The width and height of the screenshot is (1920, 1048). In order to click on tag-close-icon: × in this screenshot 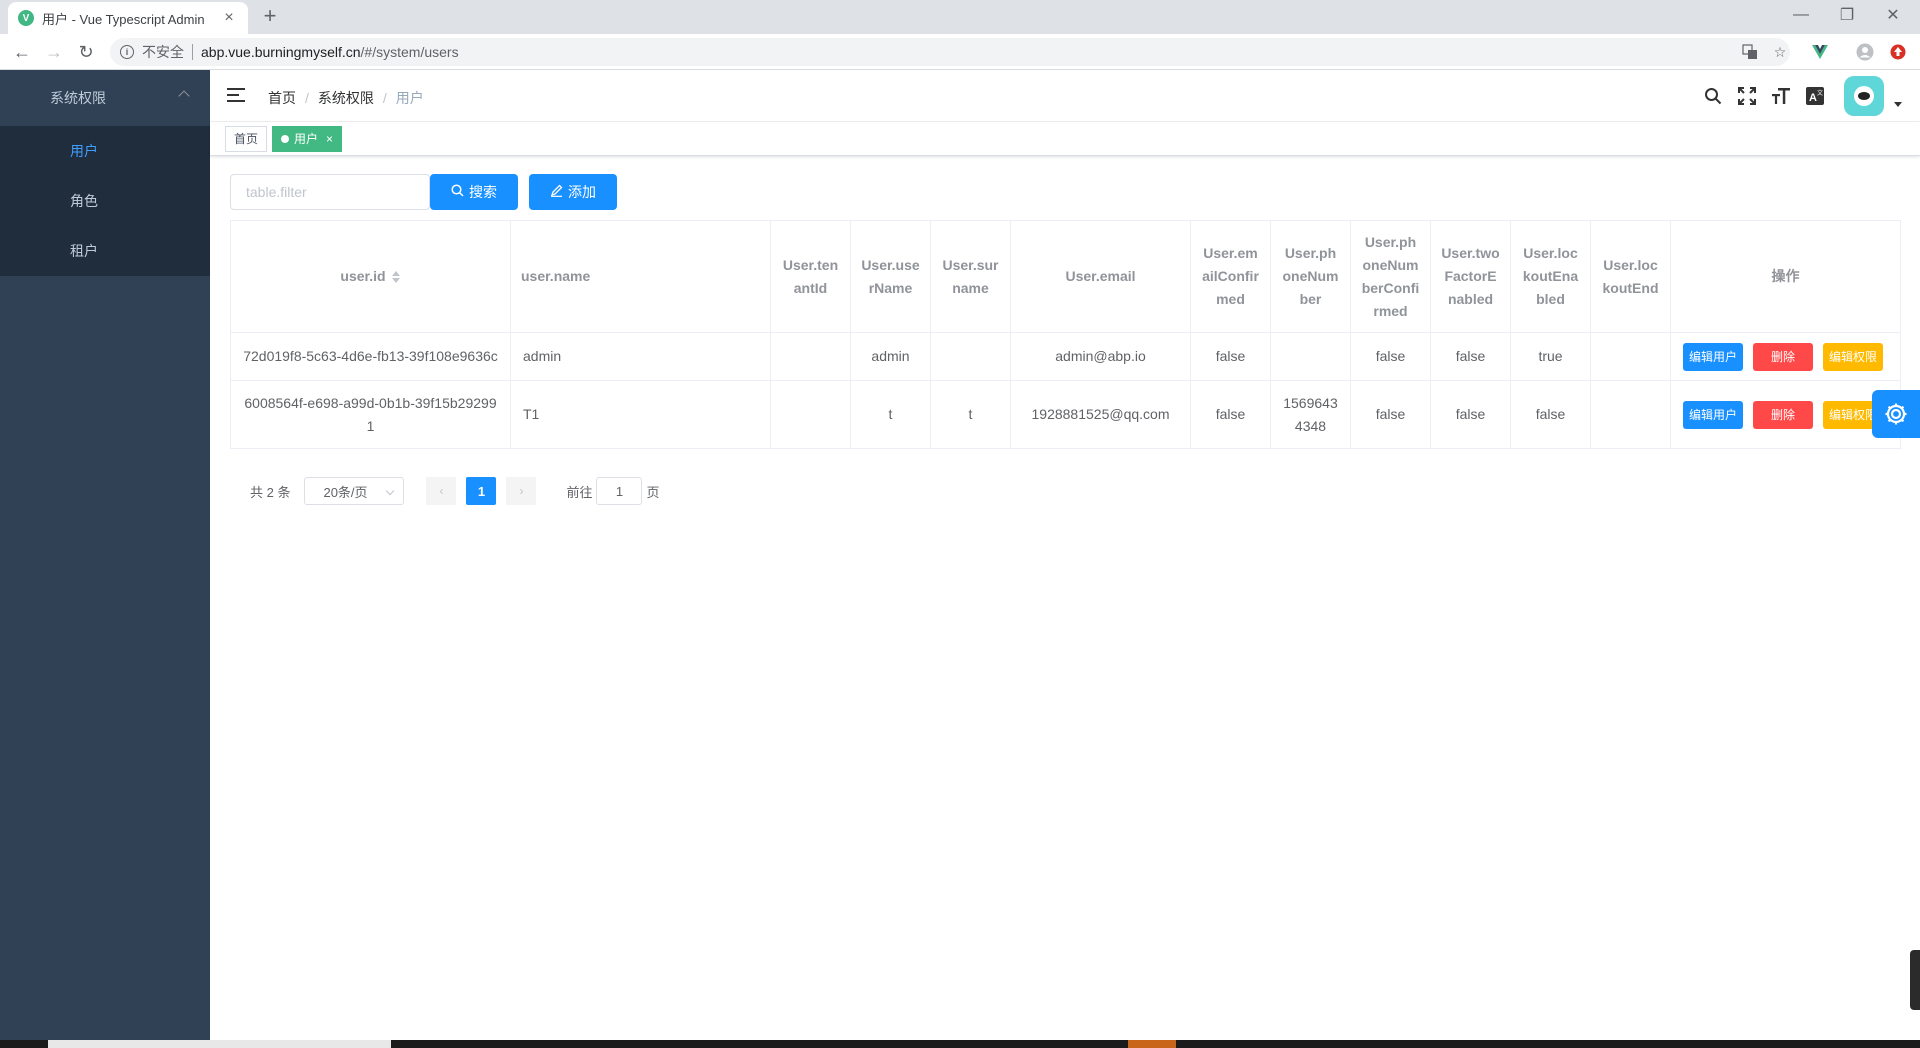, I will do `click(329, 139)`.